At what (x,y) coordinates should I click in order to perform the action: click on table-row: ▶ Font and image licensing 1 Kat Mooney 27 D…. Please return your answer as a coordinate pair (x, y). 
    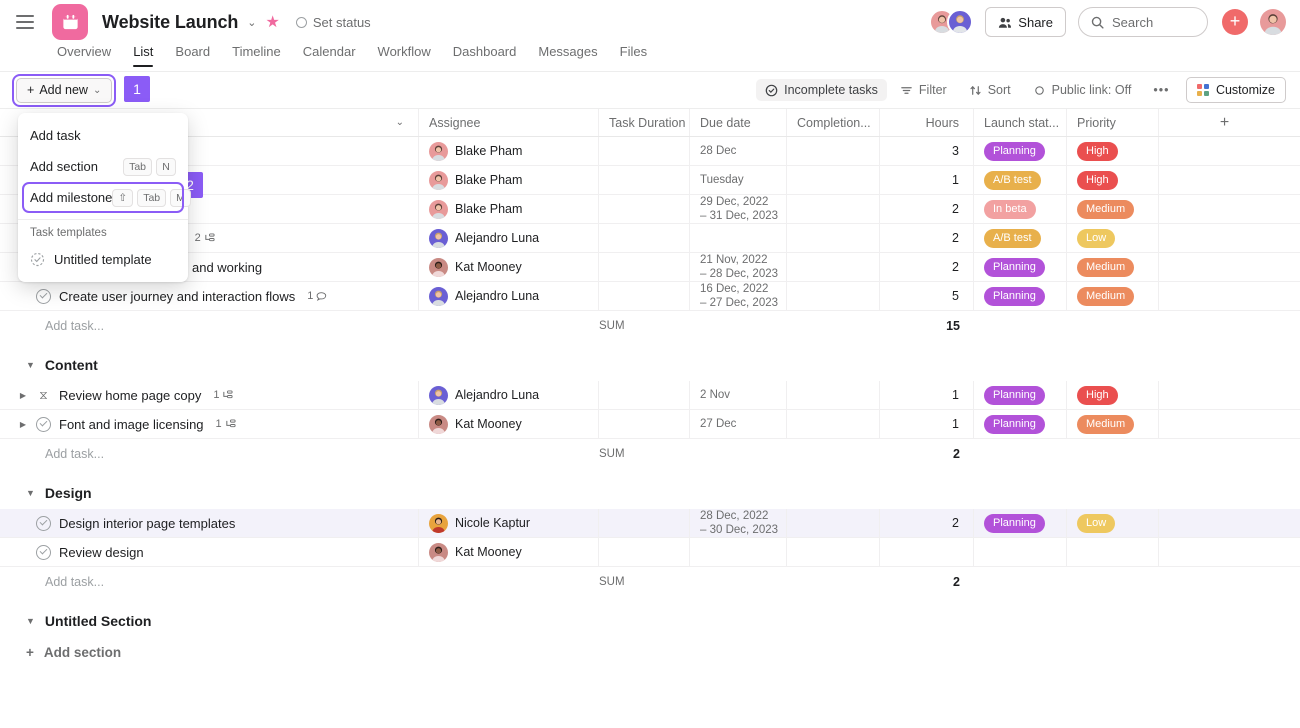
    Looking at the image, I should click on (650, 424).